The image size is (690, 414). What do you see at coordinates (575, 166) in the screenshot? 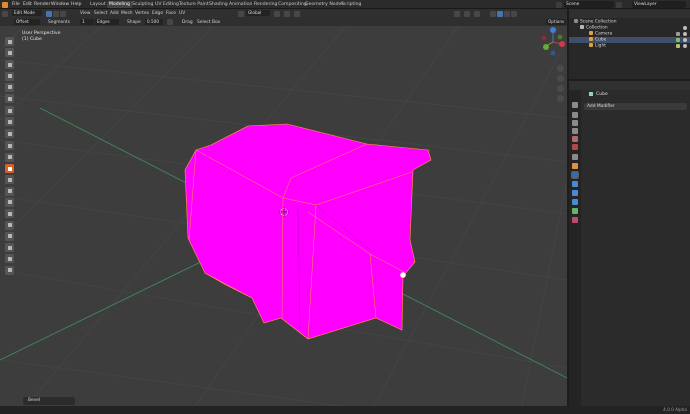
I see `tab-object` at bounding box center [575, 166].